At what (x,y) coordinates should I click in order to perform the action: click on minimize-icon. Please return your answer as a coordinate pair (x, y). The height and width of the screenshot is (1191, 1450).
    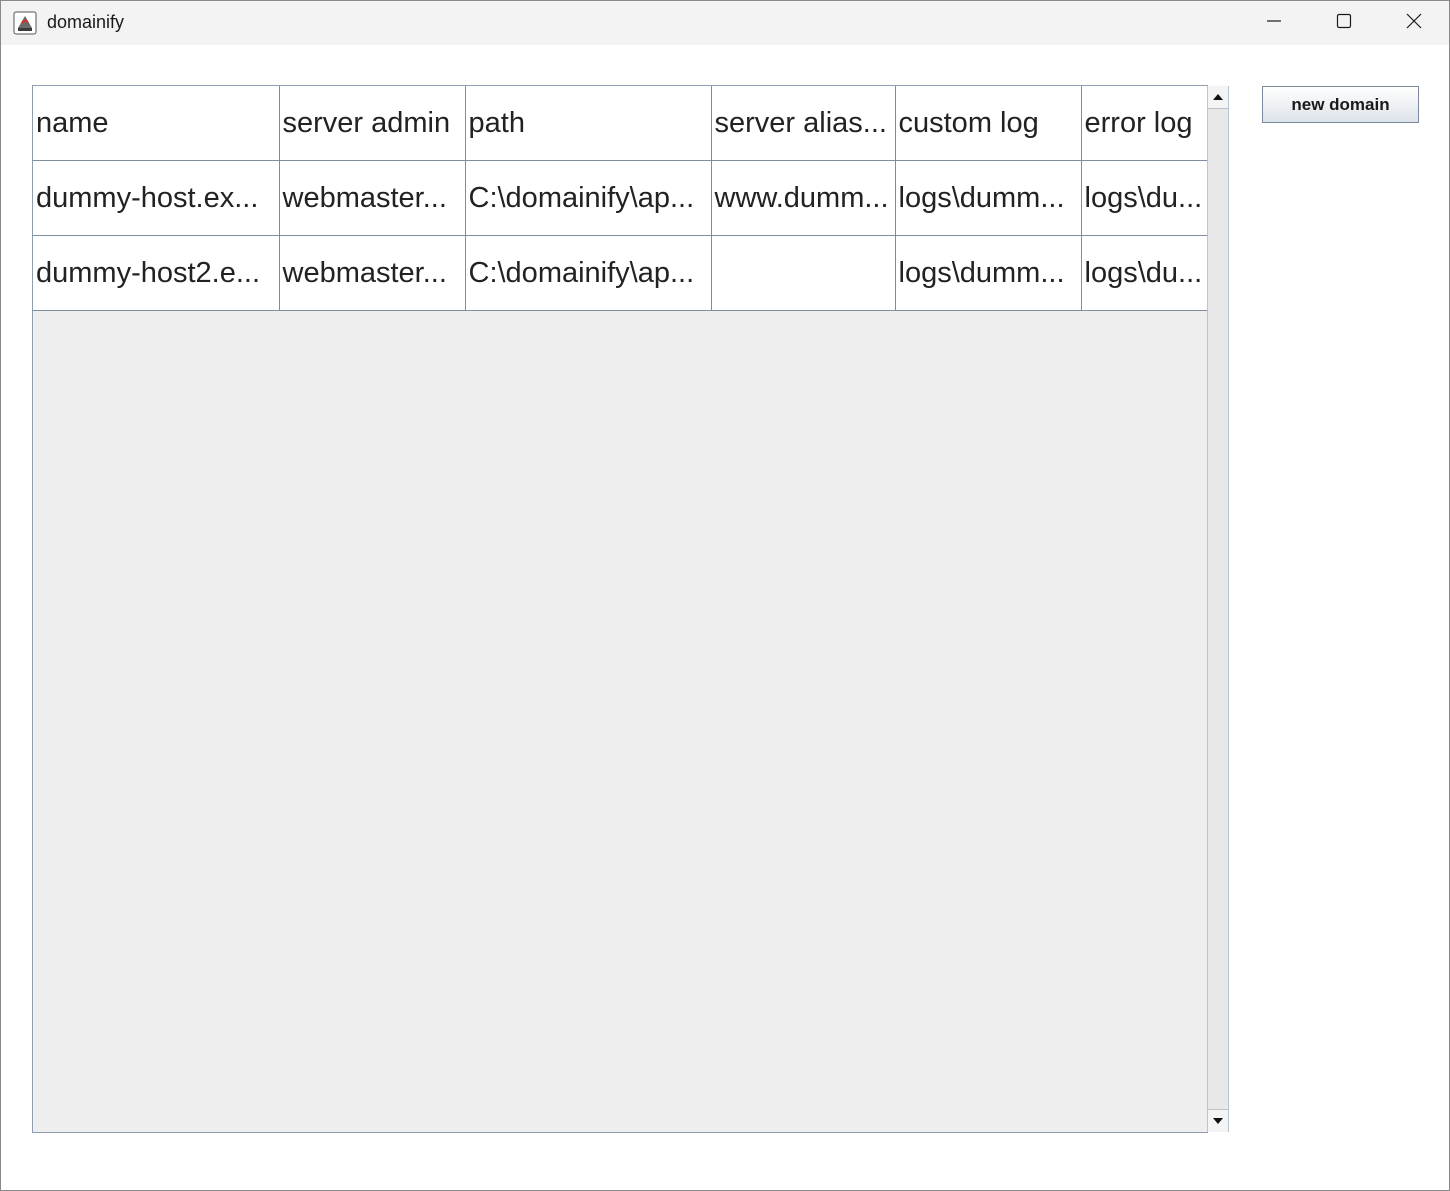
    Looking at the image, I should click on (1274, 23).